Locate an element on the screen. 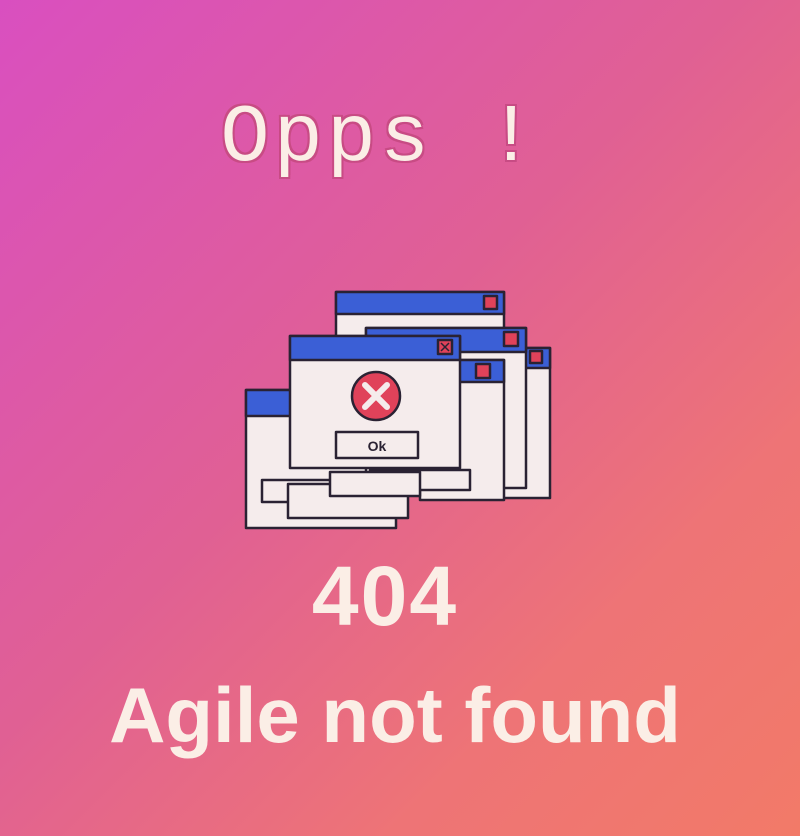 The height and width of the screenshot is (836, 800). error-windows-illustration: Ok is located at coordinates (398, 410).